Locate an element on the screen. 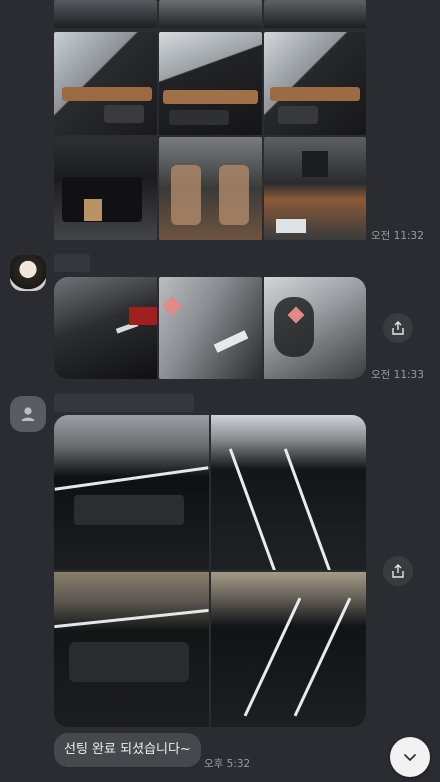  person-icon is located at coordinates (28, 414).